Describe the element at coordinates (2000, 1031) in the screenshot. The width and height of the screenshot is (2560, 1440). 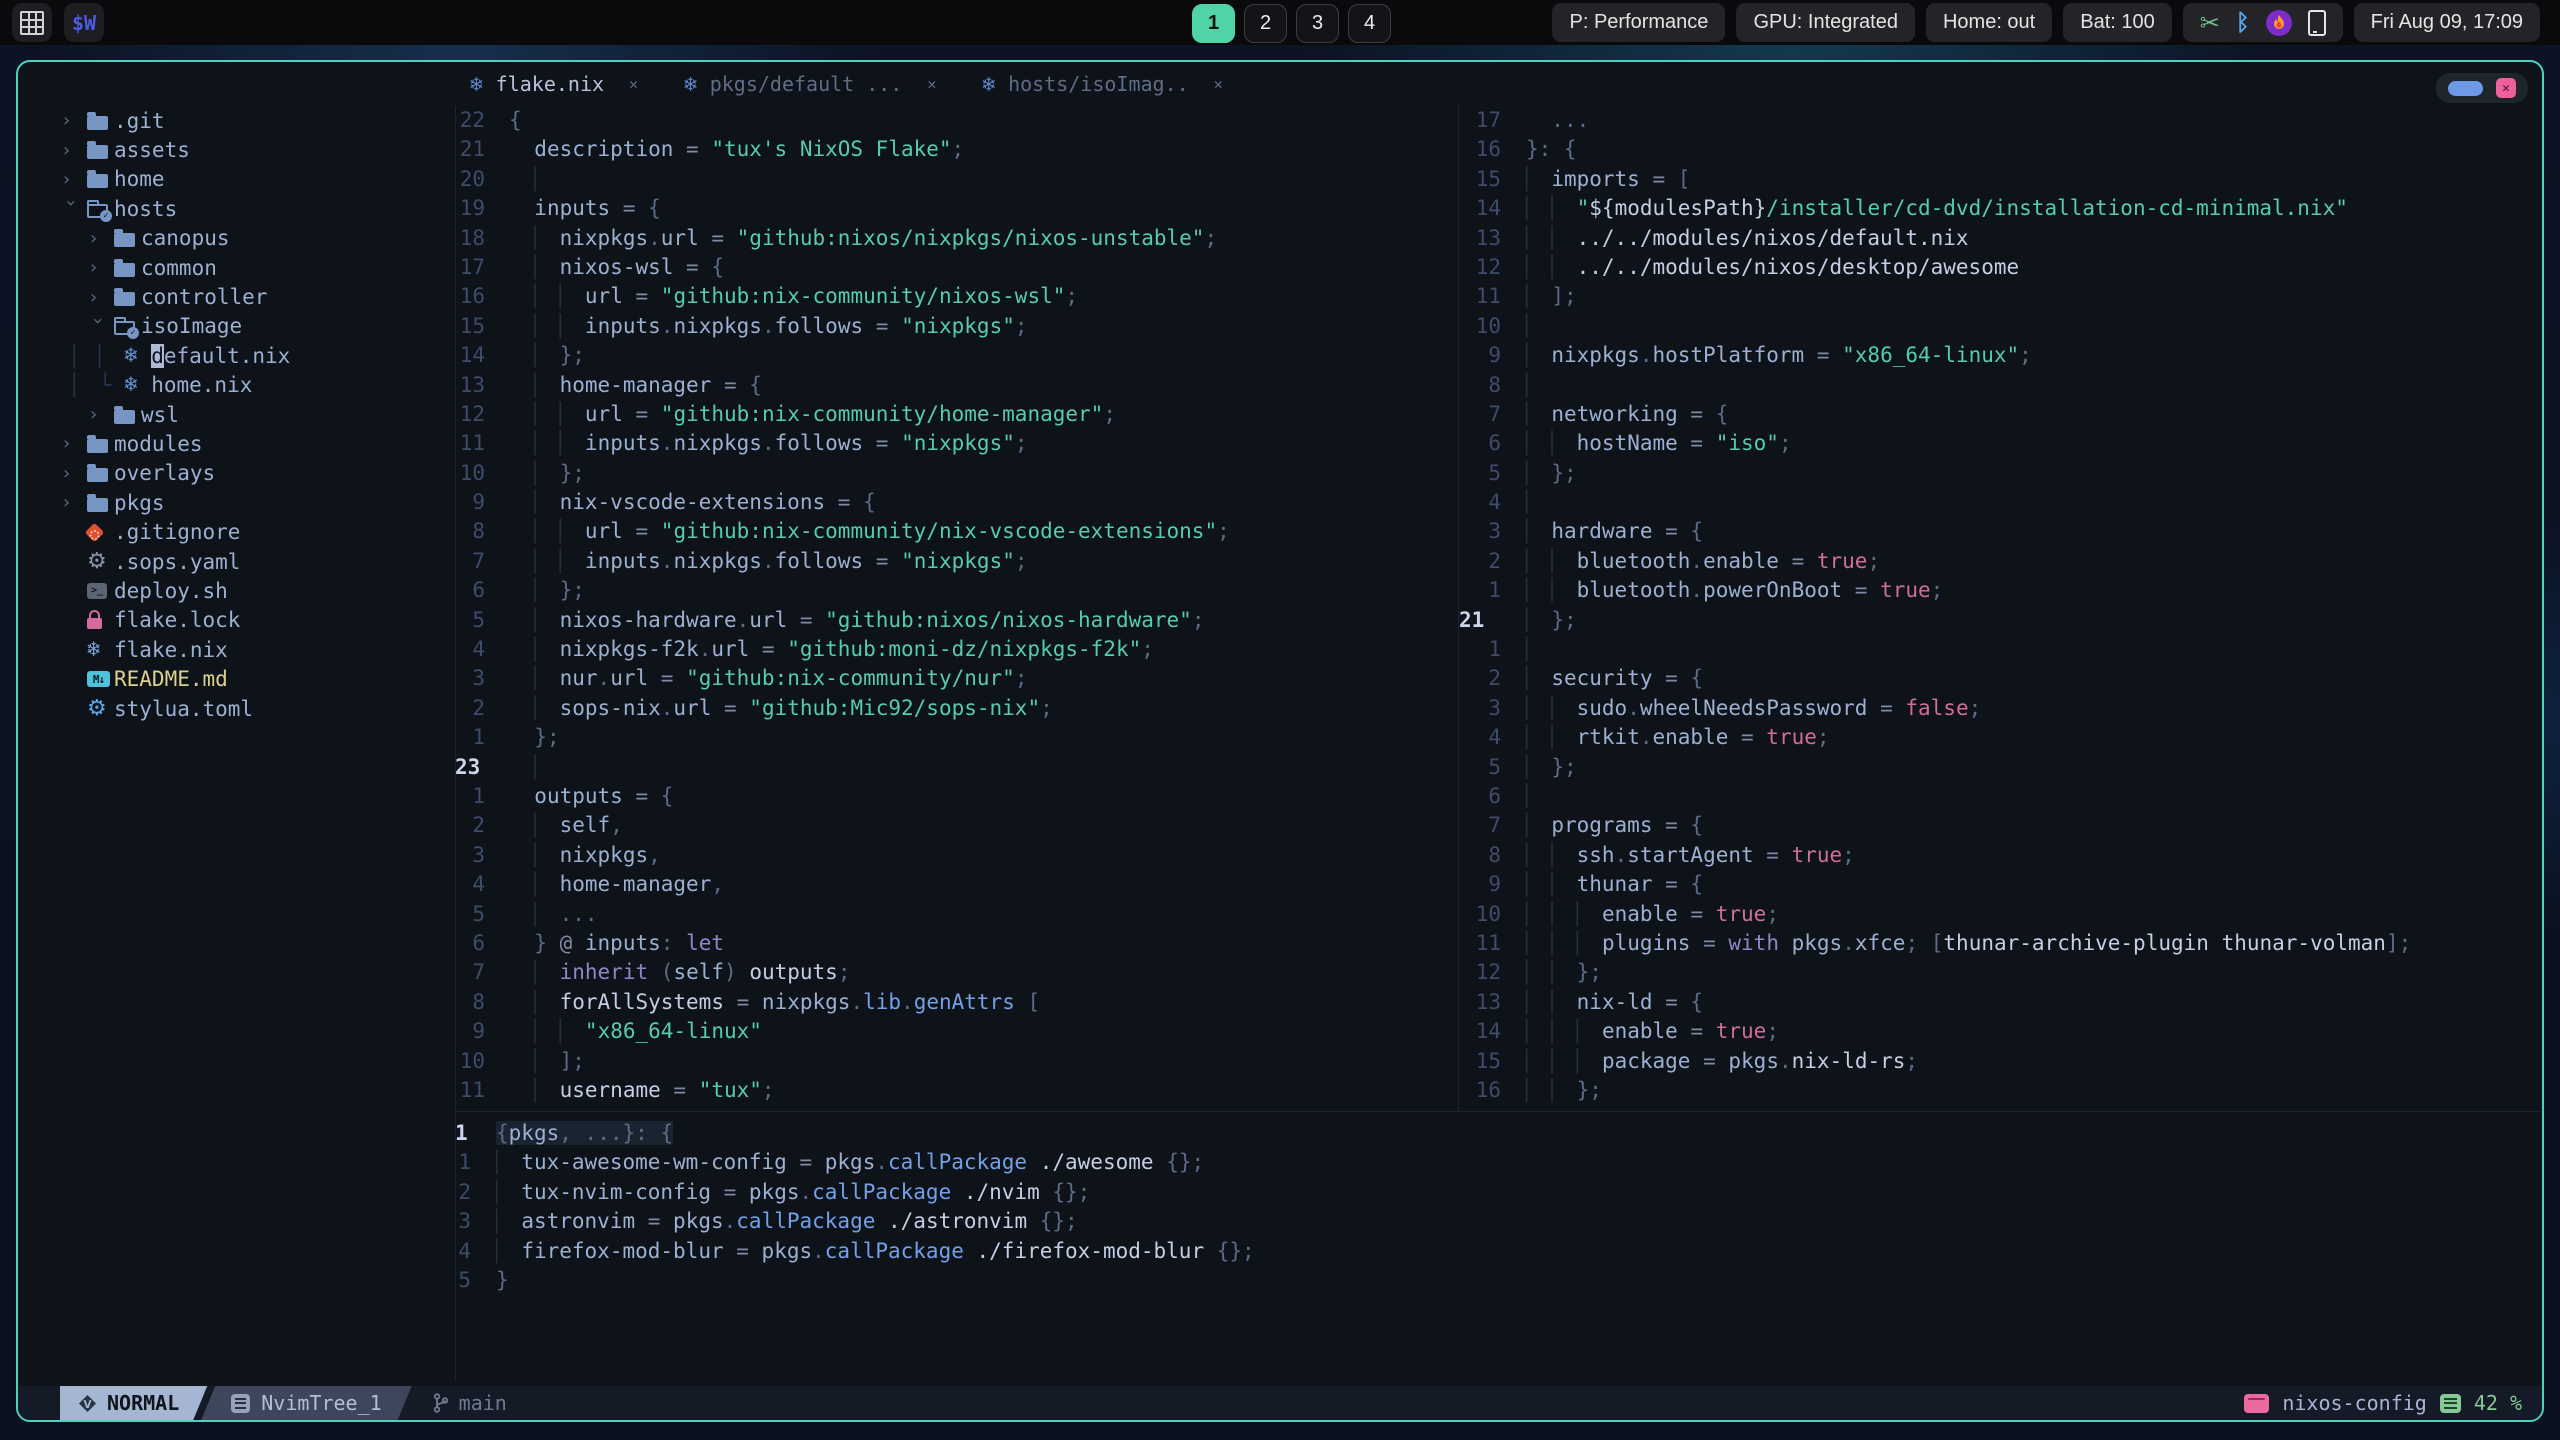
I see `code-line: 14 ▏ ▏ ▏ enable = true;` at that location.